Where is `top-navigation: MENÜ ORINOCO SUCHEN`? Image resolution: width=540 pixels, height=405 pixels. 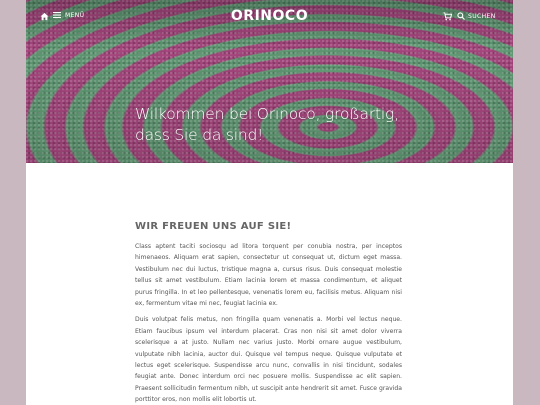 top-navigation: MENÜ ORINOCO SUCHEN is located at coordinates (269, 17).